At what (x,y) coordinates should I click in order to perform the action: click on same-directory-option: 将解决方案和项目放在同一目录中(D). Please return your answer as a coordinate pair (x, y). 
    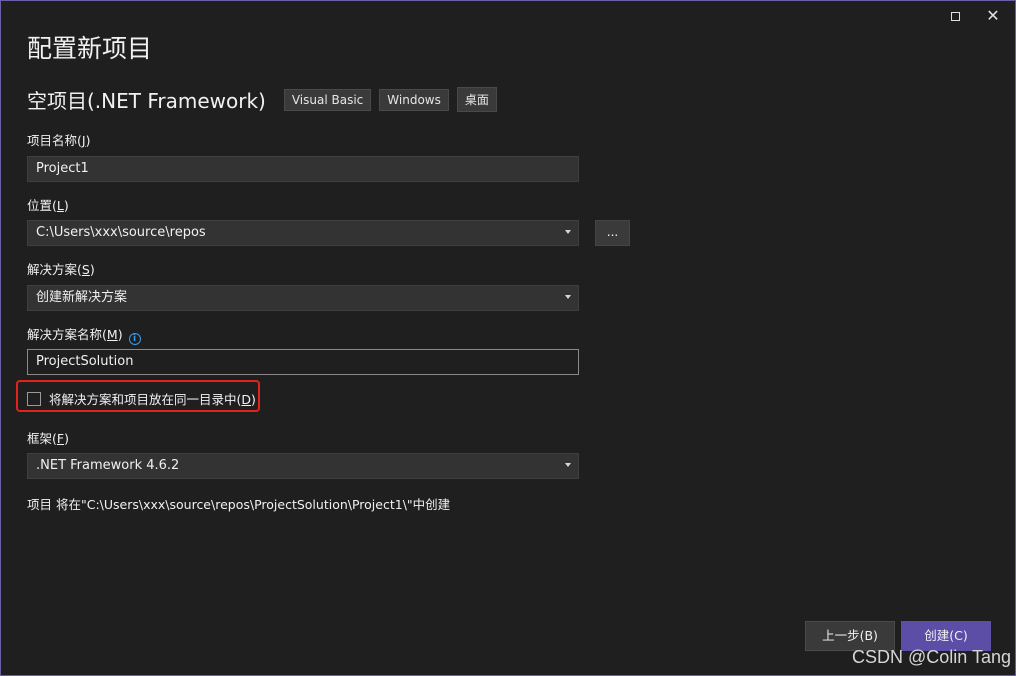
    Looking at the image, I should click on (141, 398).